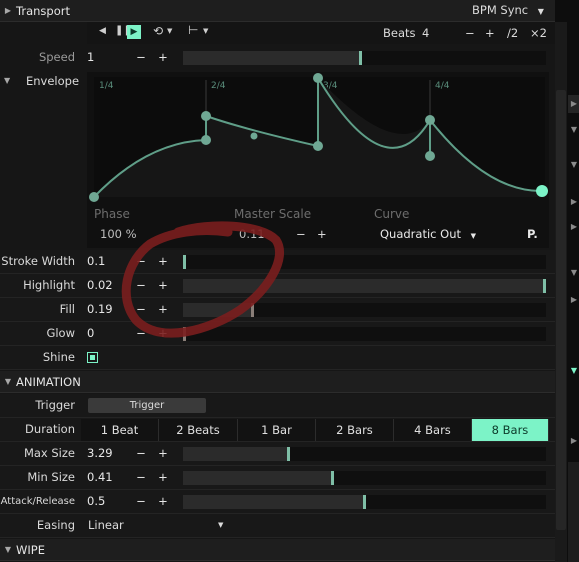 The image size is (579, 562). Describe the element at coordinates (433, 430) in the screenshot. I see `duration-option: 4 Bars` at that location.